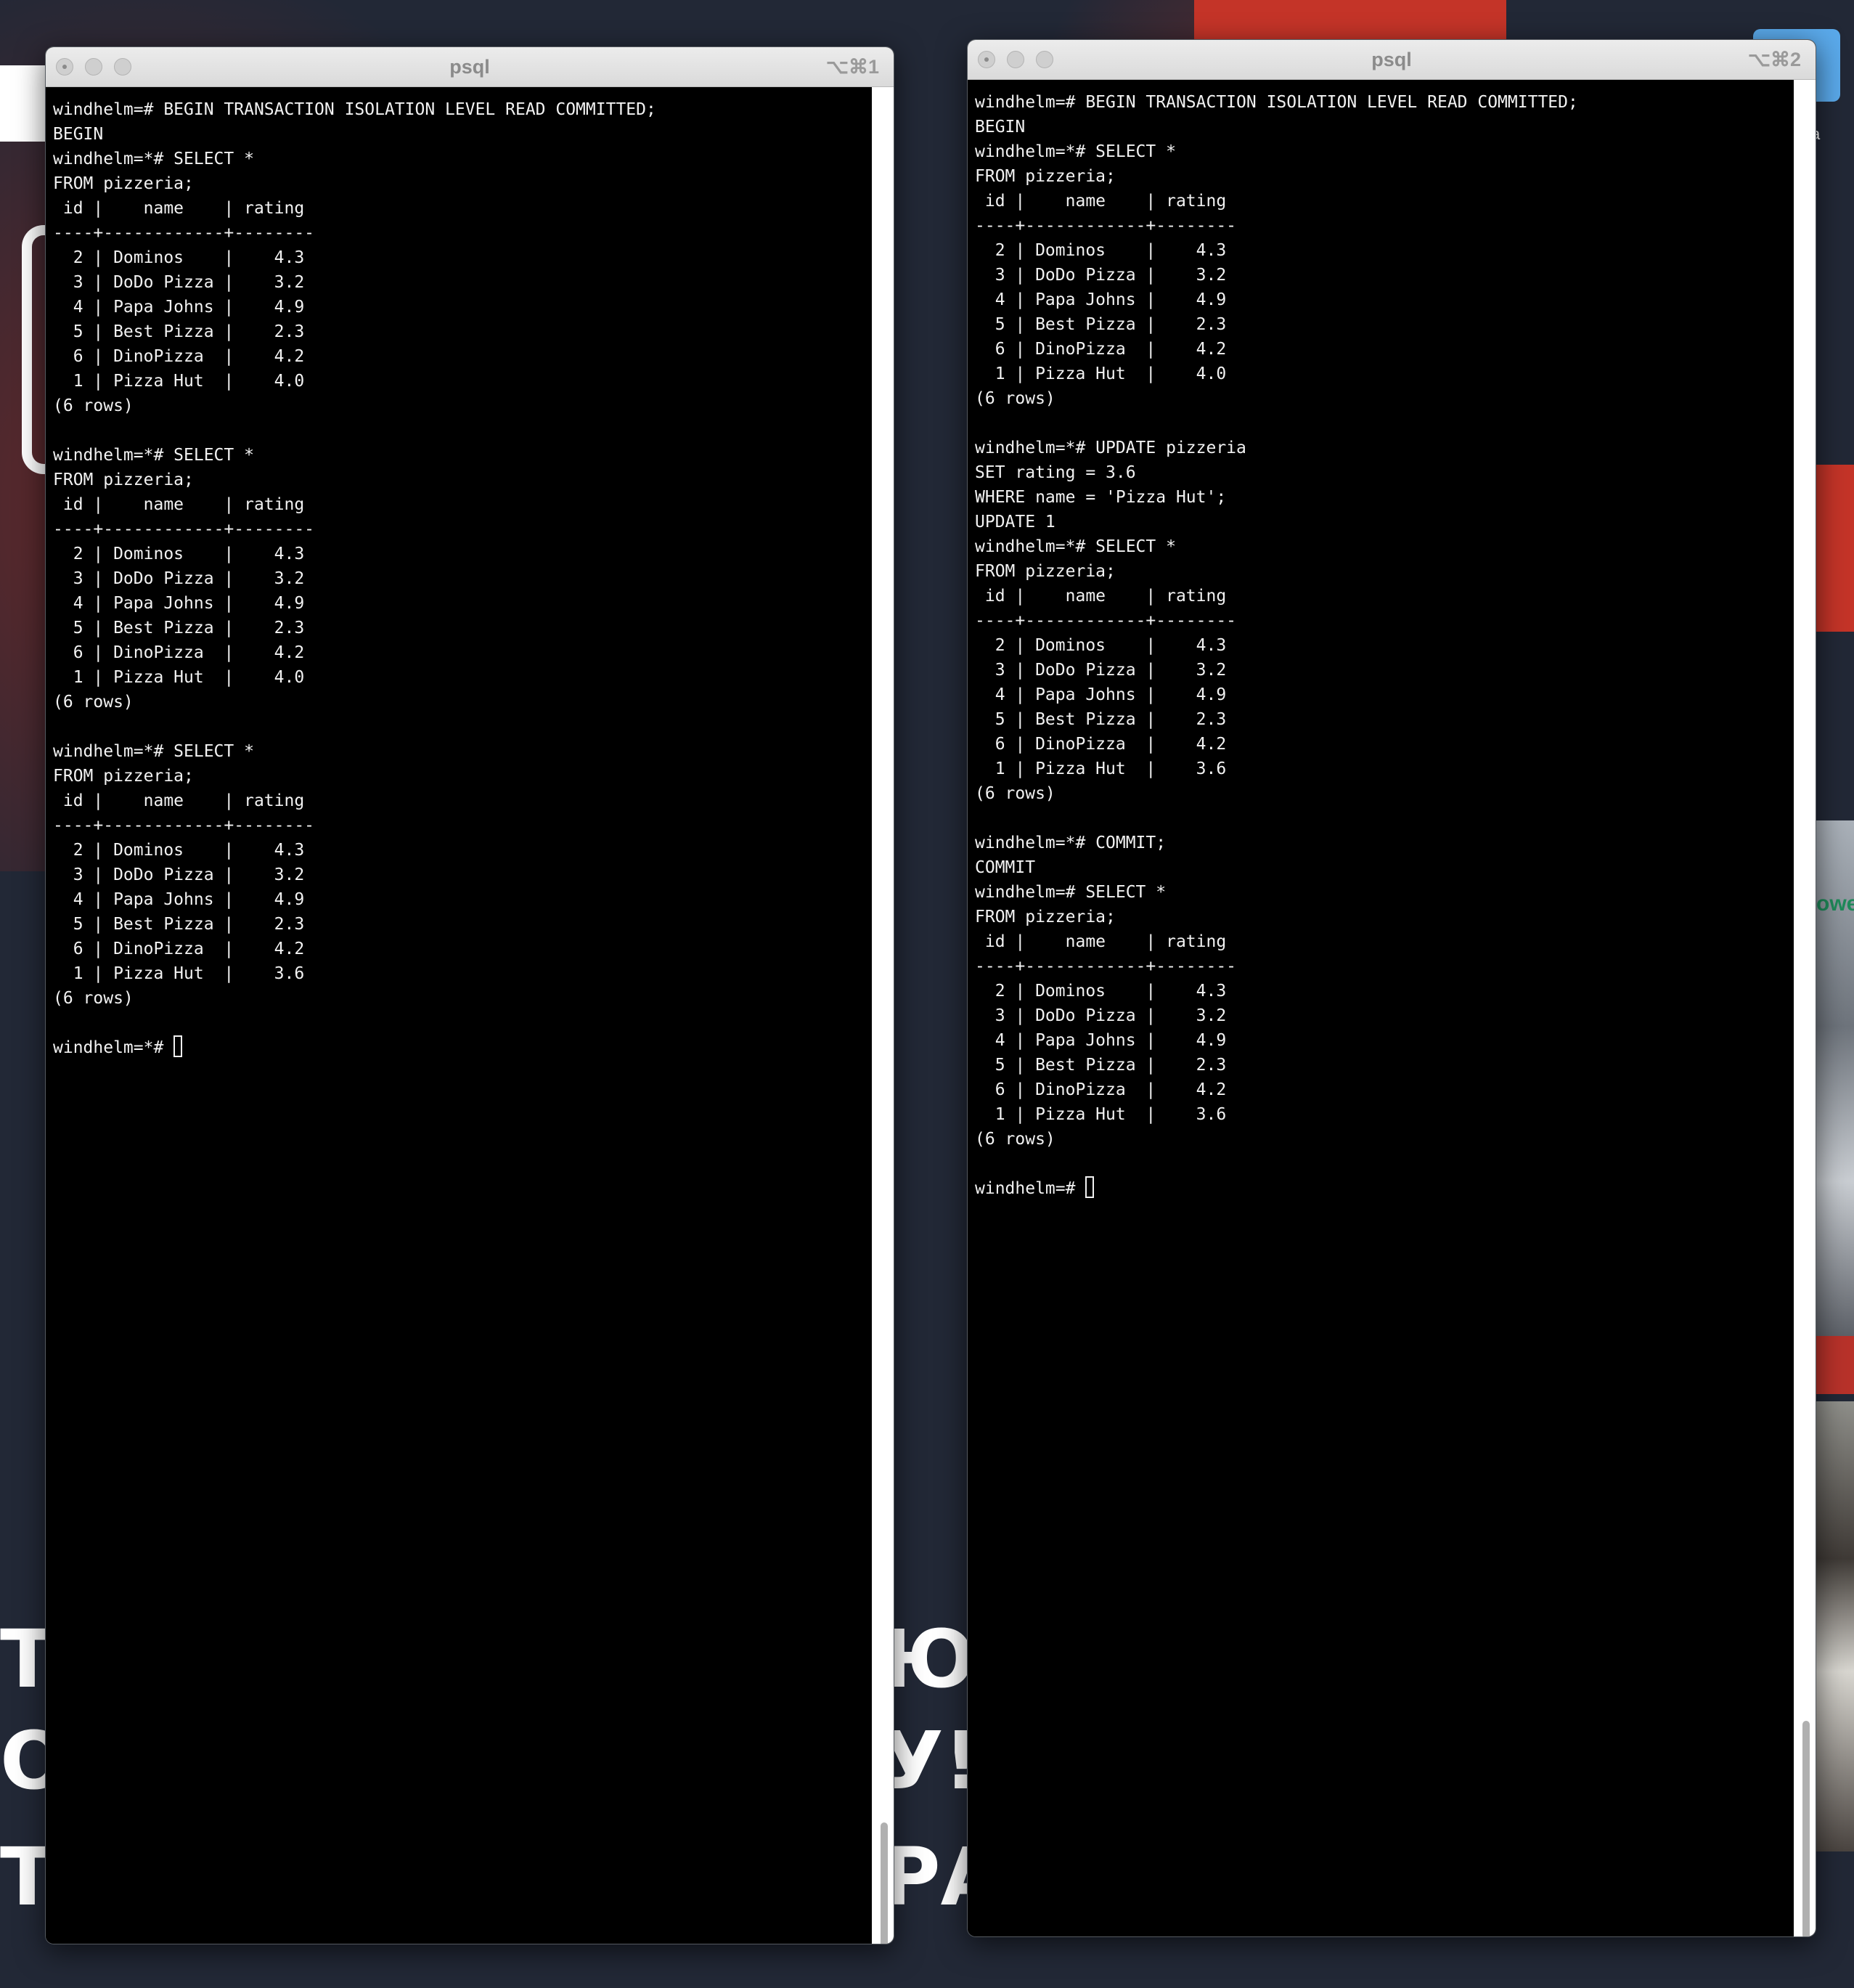 Image resolution: width=1854 pixels, height=1988 pixels. What do you see at coordinates (852, 67) in the screenshot?
I see `window-shortcut: ⌥⌘1` at bounding box center [852, 67].